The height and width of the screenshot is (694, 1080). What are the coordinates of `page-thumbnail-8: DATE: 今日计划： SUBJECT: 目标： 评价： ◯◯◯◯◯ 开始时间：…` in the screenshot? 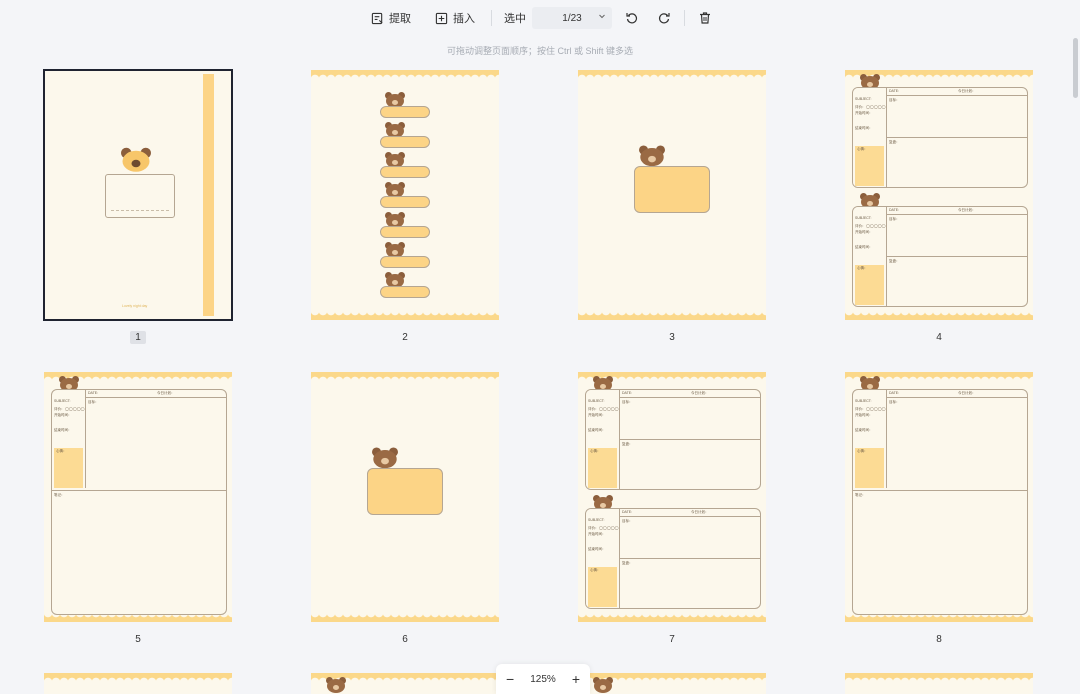 It's located at (939, 497).